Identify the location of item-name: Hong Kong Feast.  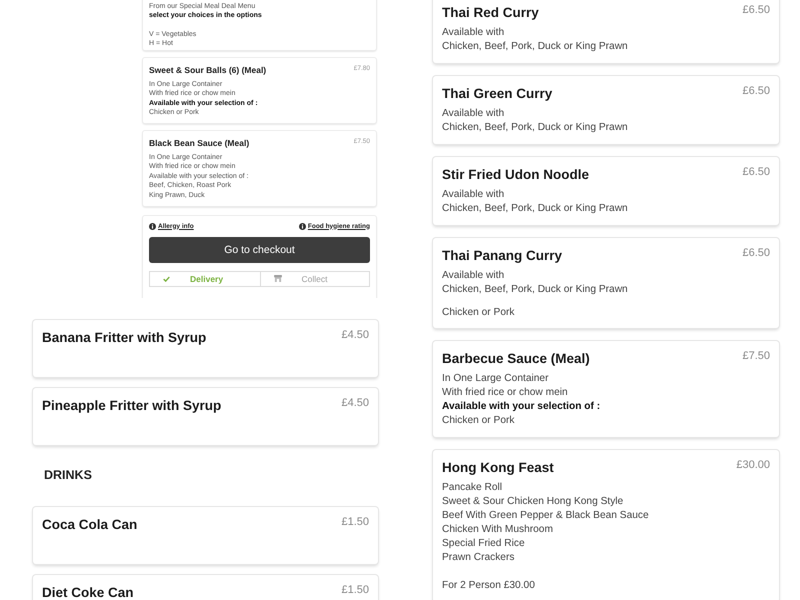
(498, 467).